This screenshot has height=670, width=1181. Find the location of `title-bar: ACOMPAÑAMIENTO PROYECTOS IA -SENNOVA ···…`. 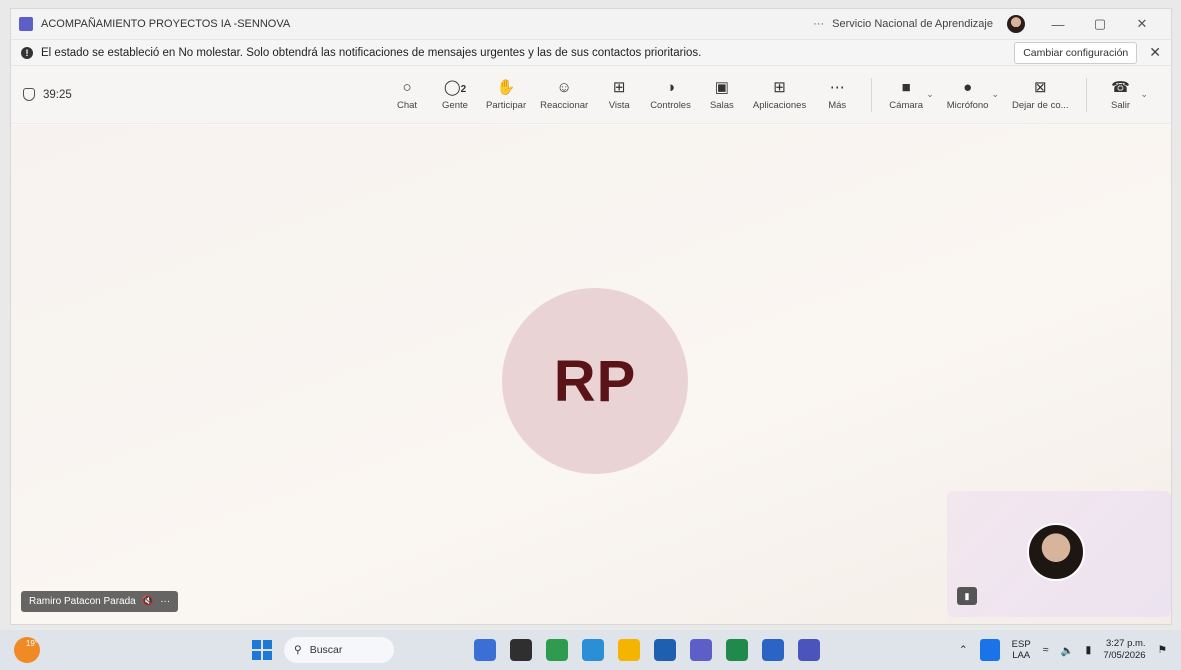

title-bar: ACOMPAÑAMIENTO PROYECTOS IA -SENNOVA ···… is located at coordinates (591, 24).